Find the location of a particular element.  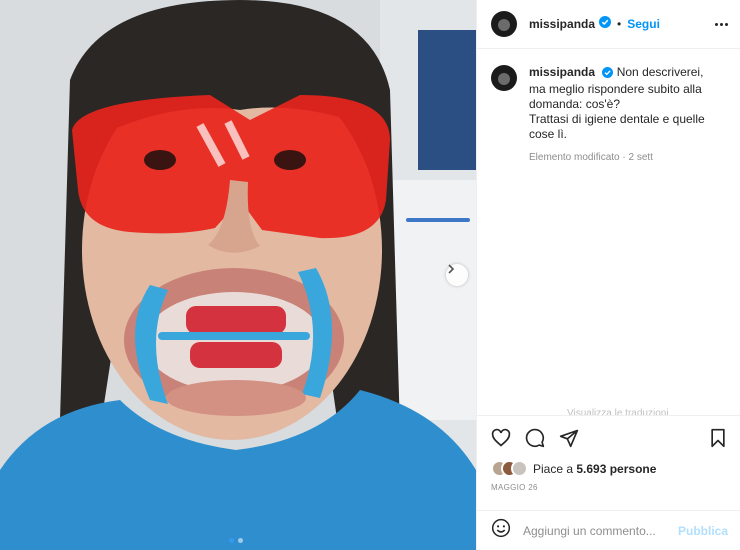

carousel-next-button is located at coordinates (457, 275).